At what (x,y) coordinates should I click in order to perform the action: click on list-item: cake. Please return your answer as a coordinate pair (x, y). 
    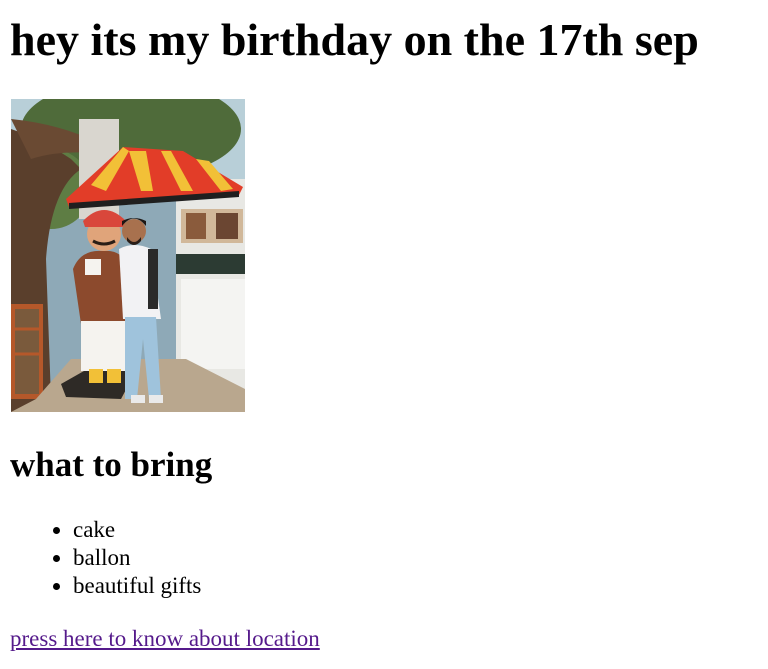
    Looking at the image, I should click on (137, 530).